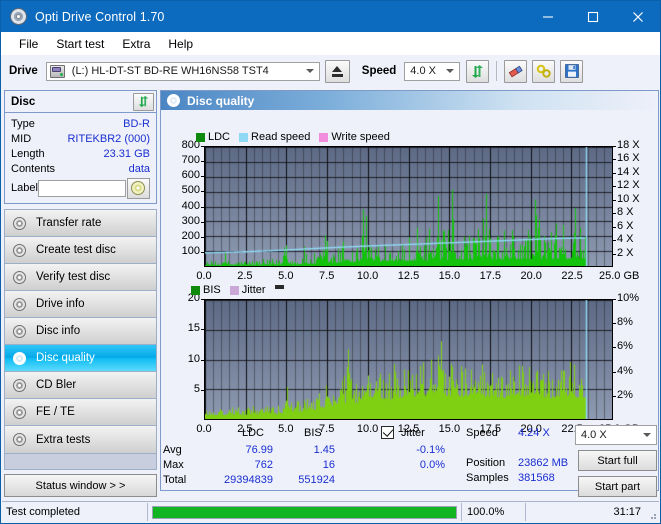 The image size is (661, 524). What do you see at coordinates (23, 71) in the screenshot?
I see `drive-label: Drive` at bounding box center [23, 71].